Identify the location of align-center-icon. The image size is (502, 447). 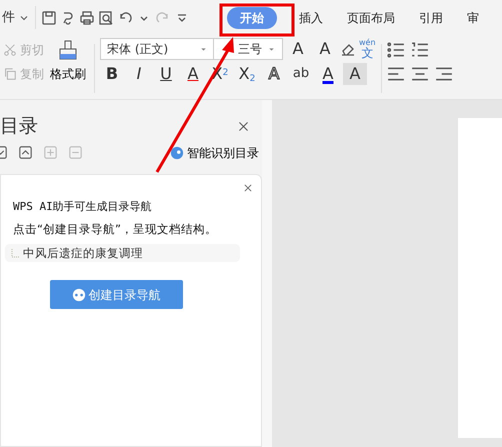
(419, 74).